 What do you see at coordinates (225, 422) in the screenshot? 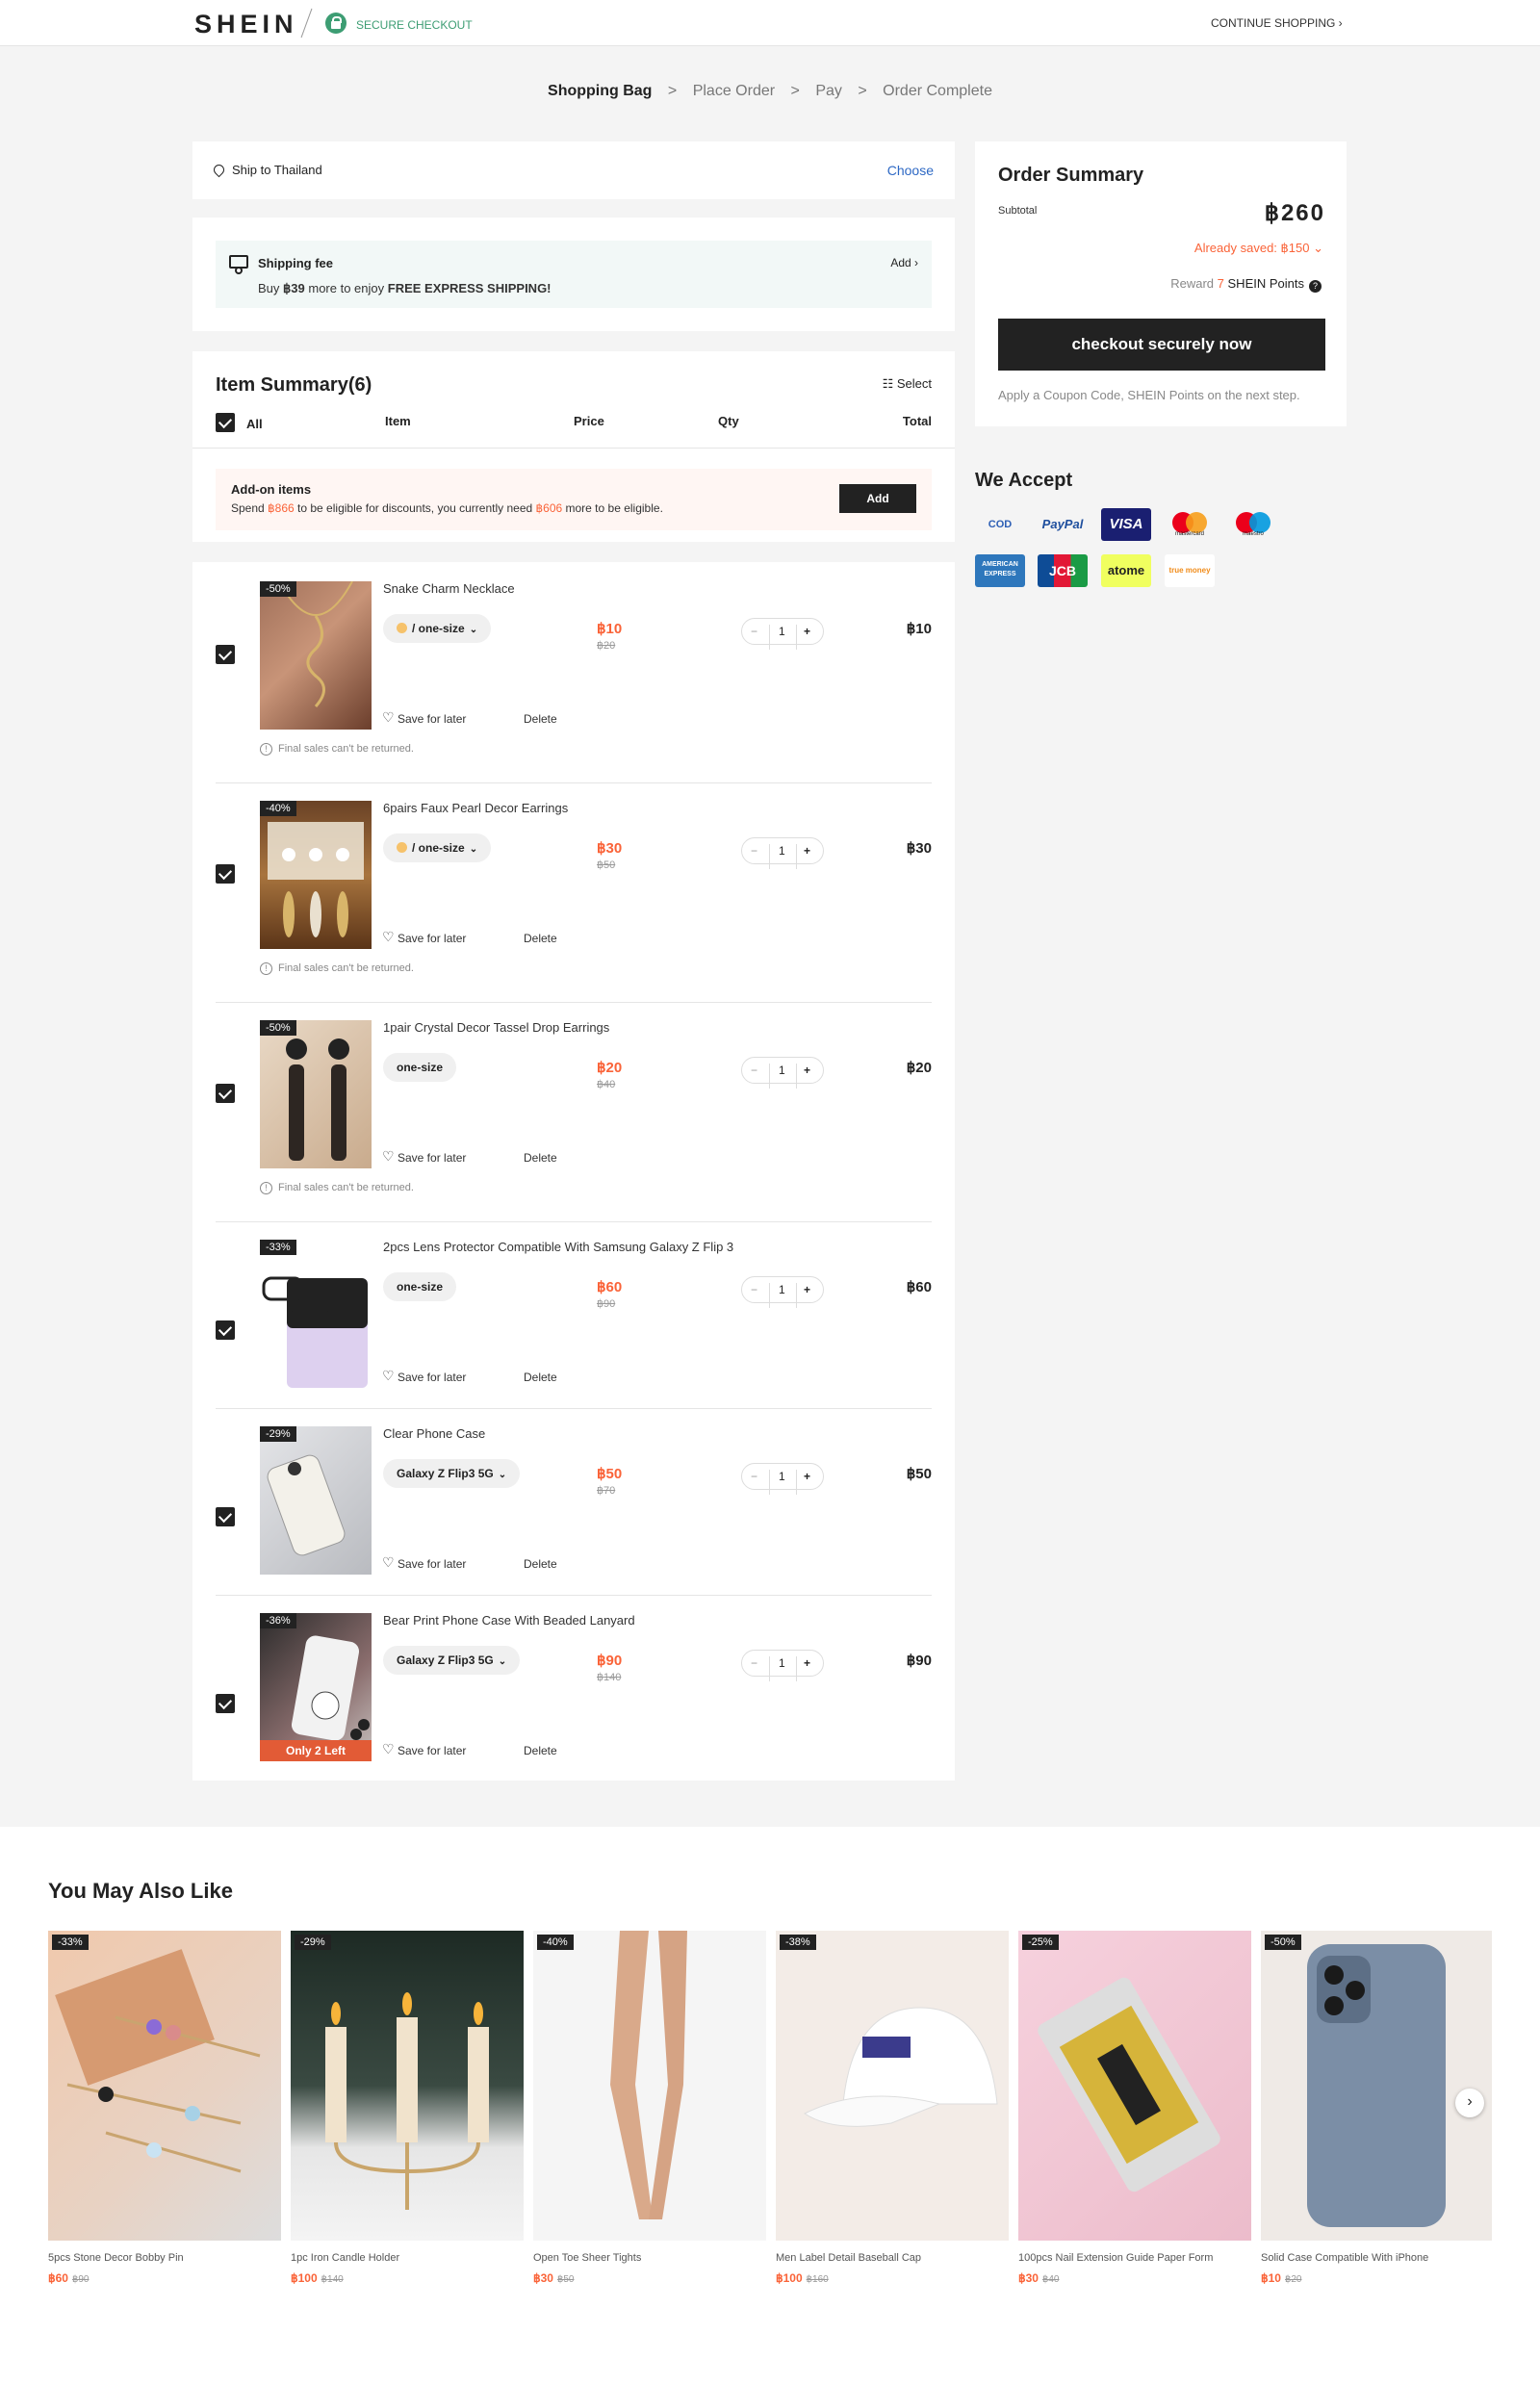
I see `select-all-checkbox` at bounding box center [225, 422].